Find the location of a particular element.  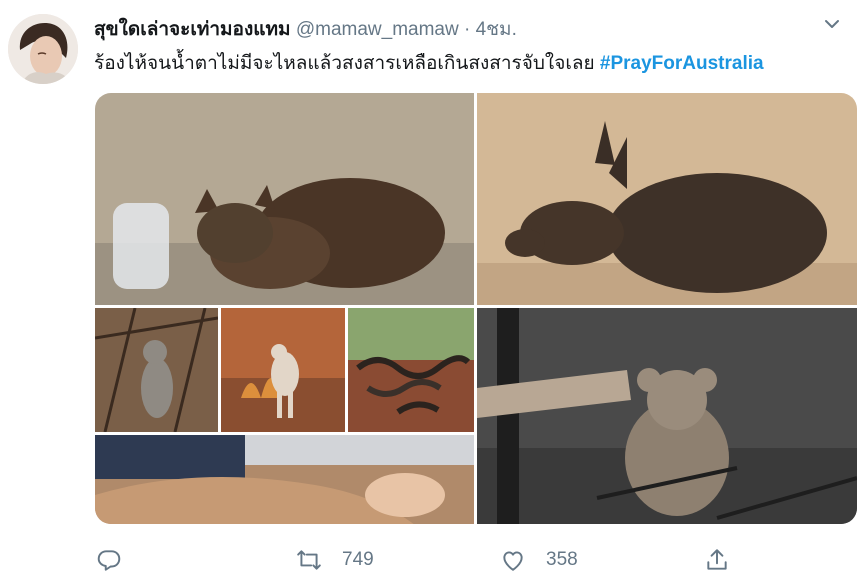

avatar is located at coordinates (43, 49).